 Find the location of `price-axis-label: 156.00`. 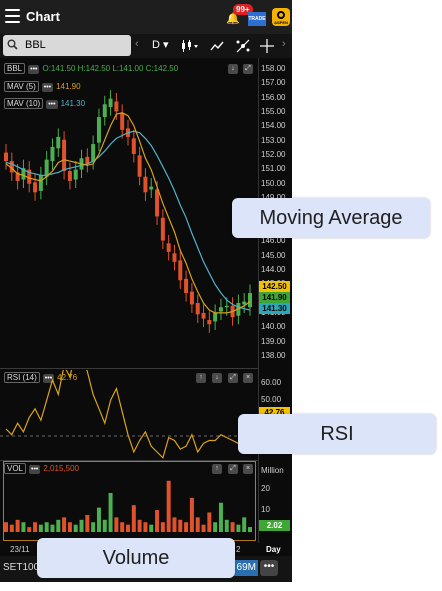

price-axis-label: 156.00 is located at coordinates (273, 97).